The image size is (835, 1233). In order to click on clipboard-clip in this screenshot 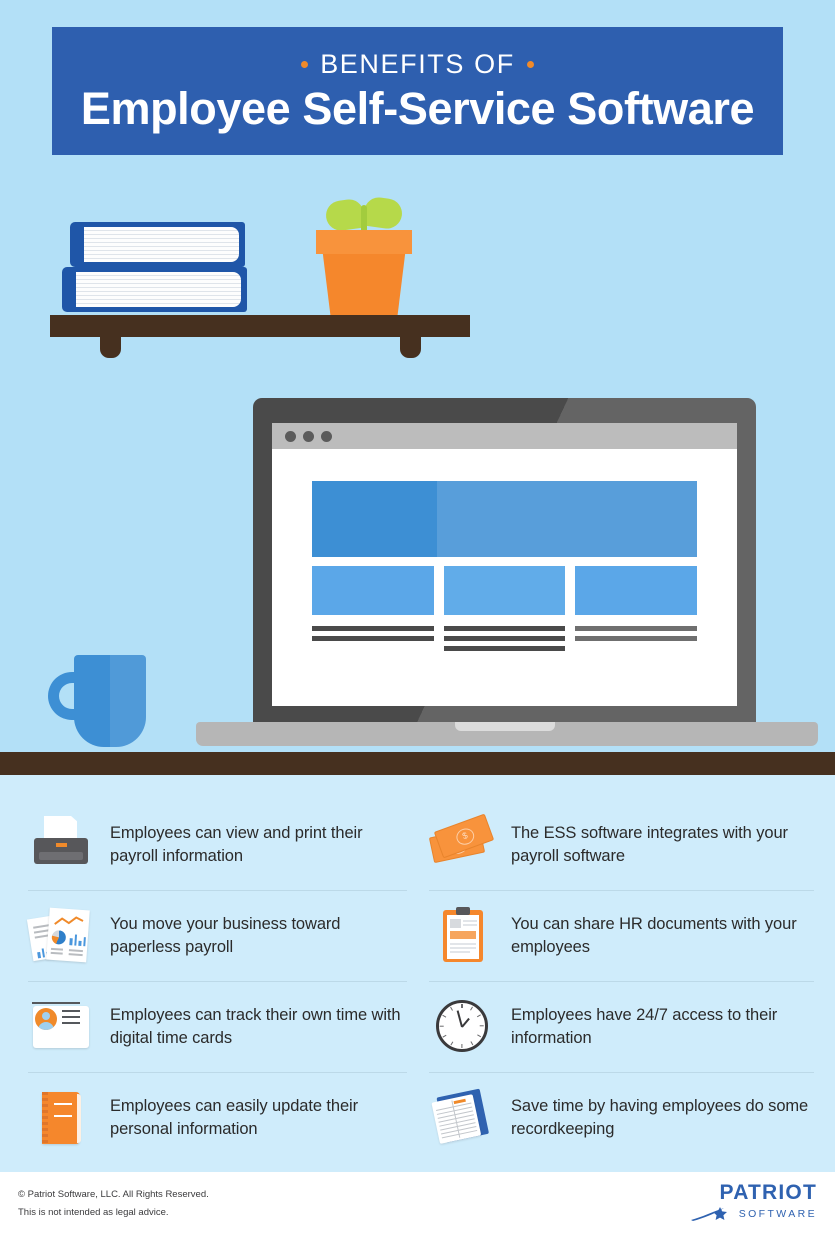, I will do `click(463, 911)`.